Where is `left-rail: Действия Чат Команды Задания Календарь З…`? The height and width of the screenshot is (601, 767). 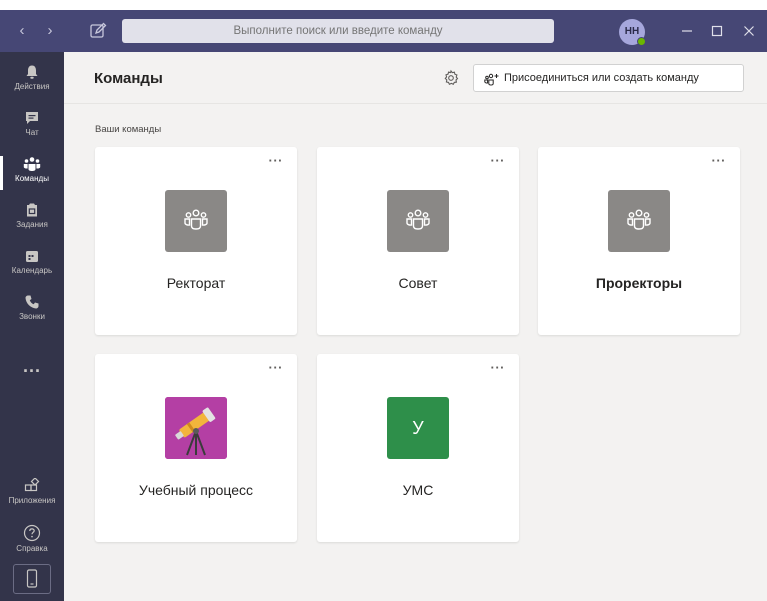 left-rail: Действия Чат Команды Задания Календарь З… is located at coordinates (32, 326).